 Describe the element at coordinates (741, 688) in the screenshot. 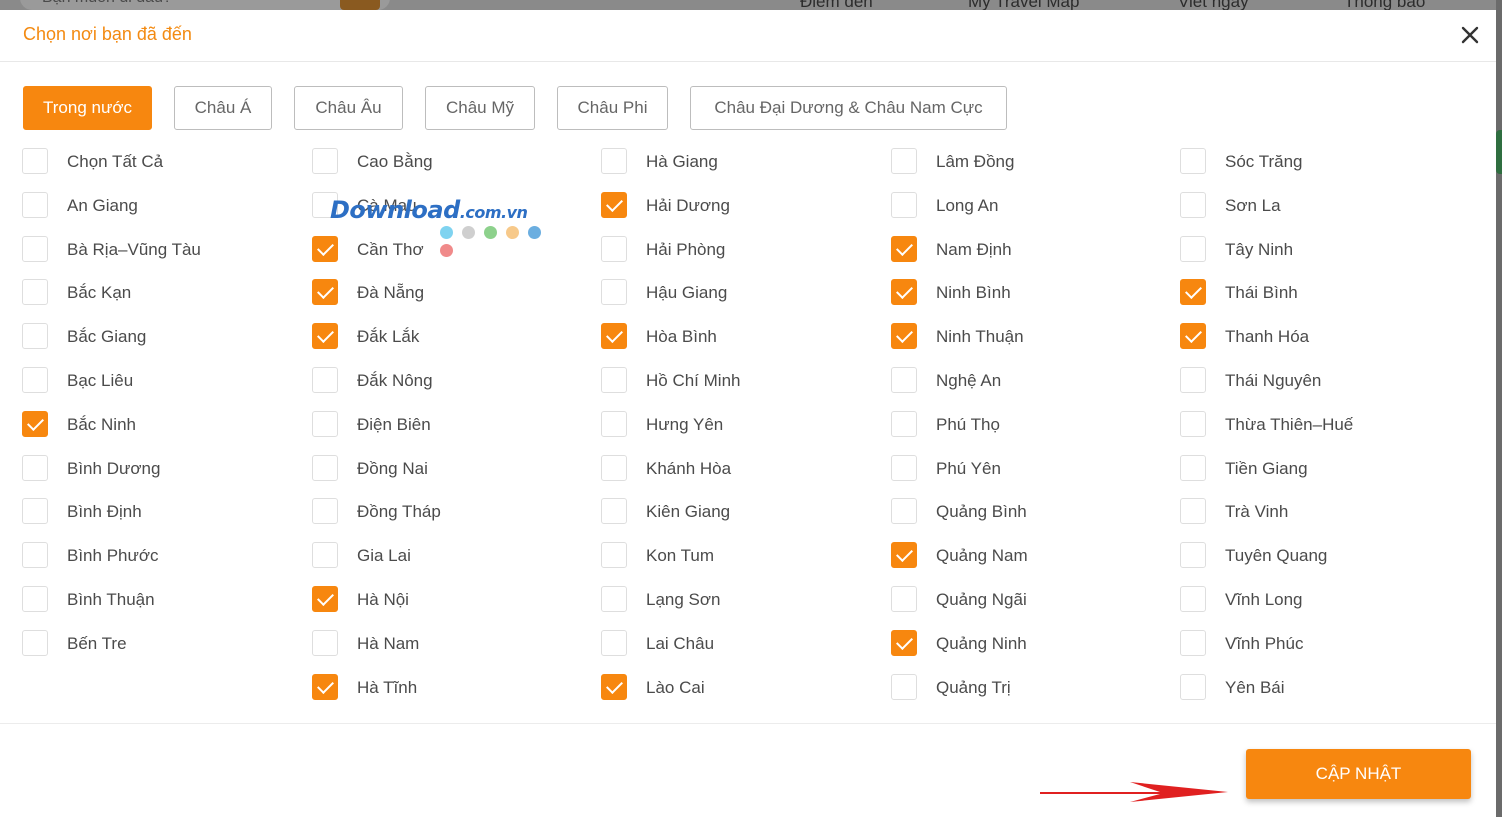

I see `province-option: Lào Cai` at that location.